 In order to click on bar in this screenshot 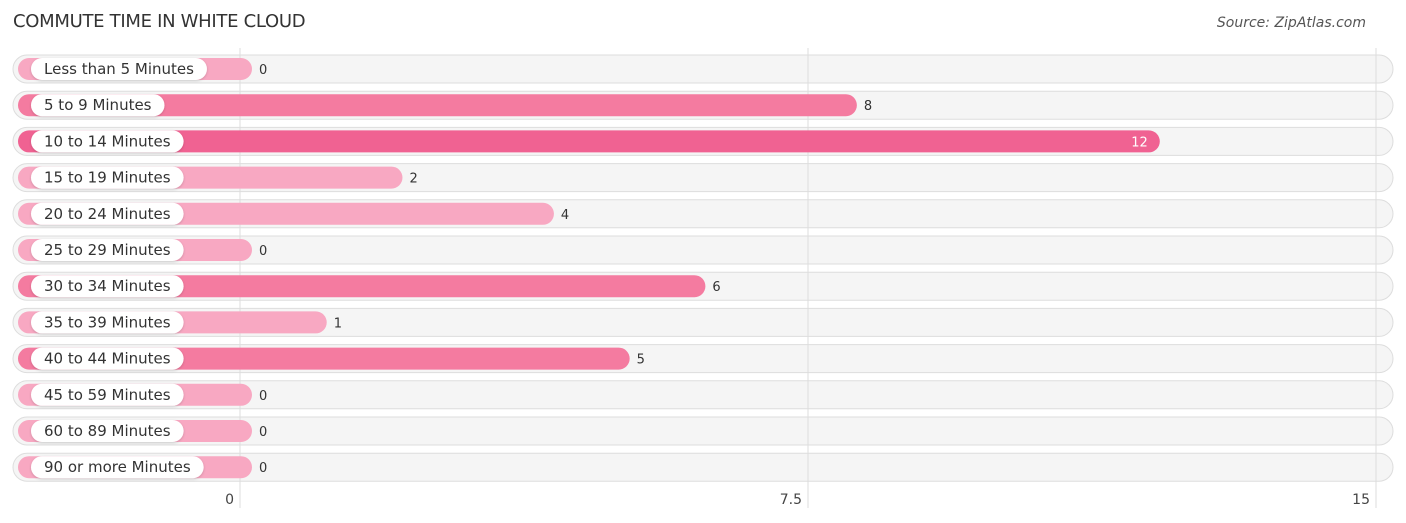, I will do `click(589, 141)`.